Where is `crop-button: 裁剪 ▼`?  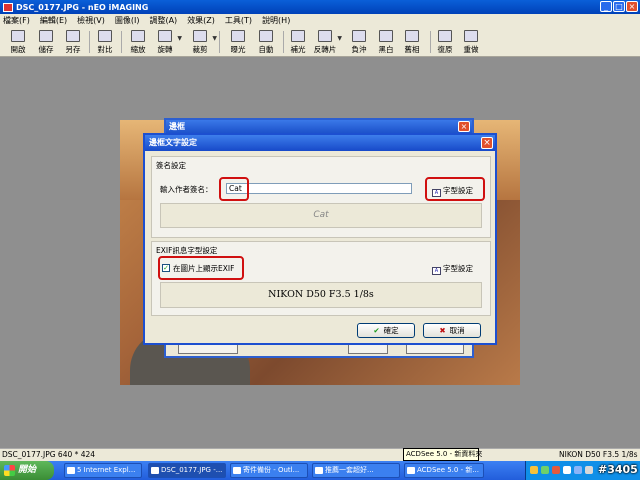 crop-button: 裁剪 ▼ is located at coordinates (201, 42).